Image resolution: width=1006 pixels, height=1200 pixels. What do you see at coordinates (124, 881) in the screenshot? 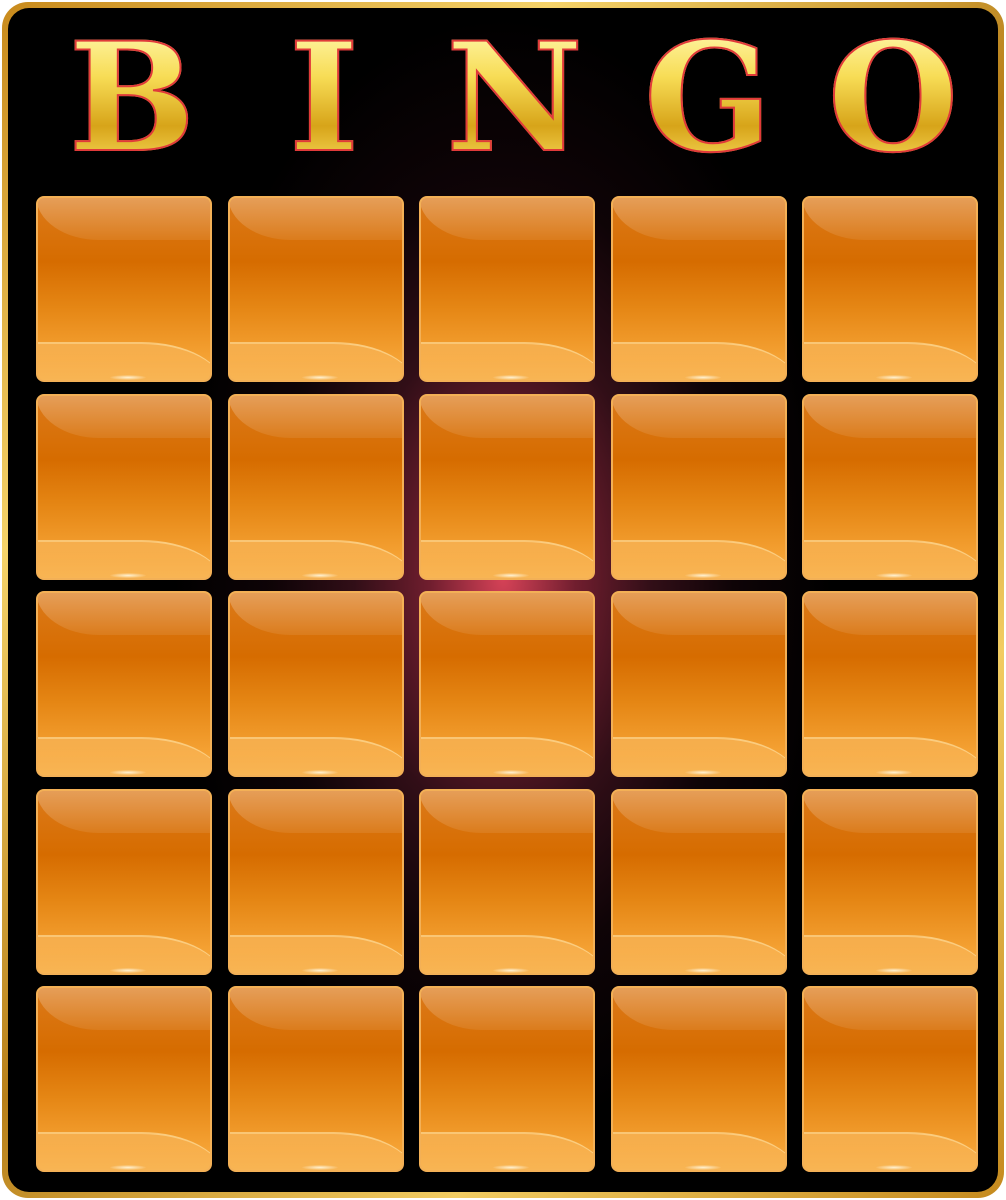
I see `bingo-cell-r4-c1` at bounding box center [124, 881].